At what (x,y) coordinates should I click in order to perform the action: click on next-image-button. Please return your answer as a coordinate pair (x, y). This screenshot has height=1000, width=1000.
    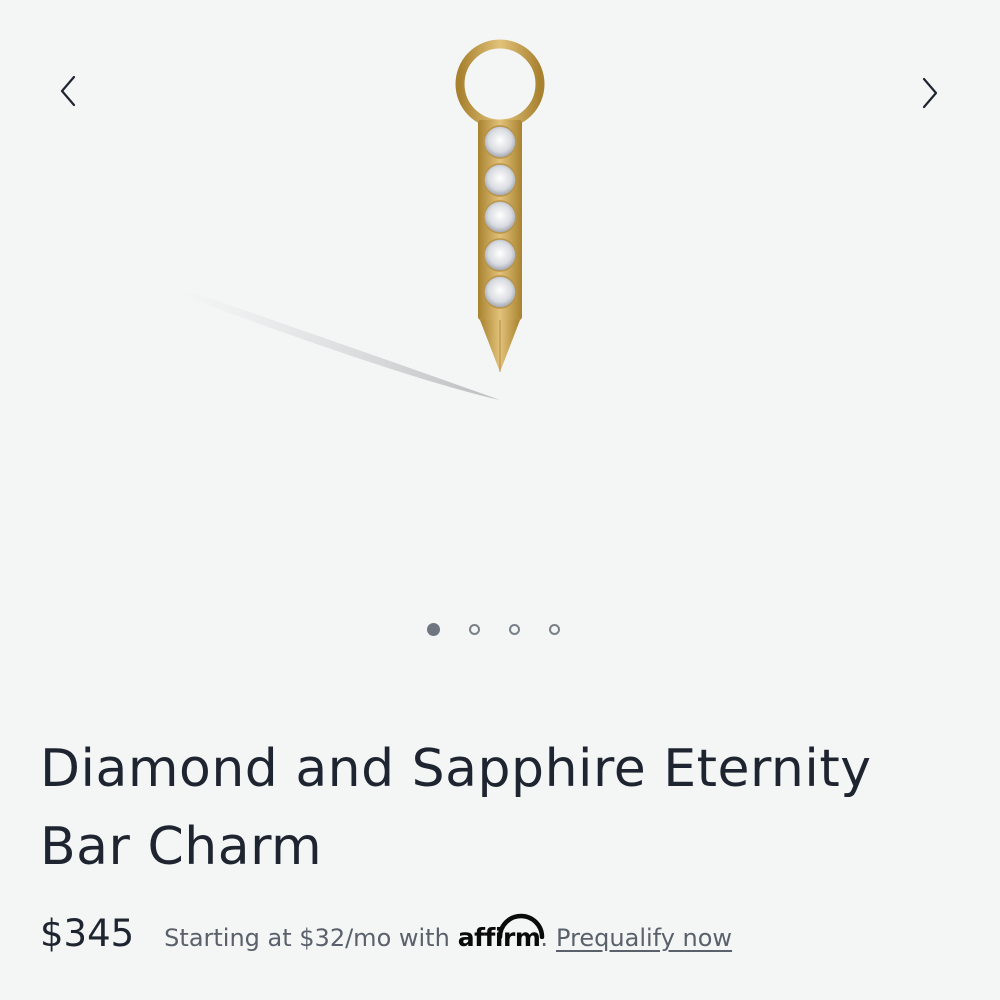
    Looking at the image, I should click on (930, 93).